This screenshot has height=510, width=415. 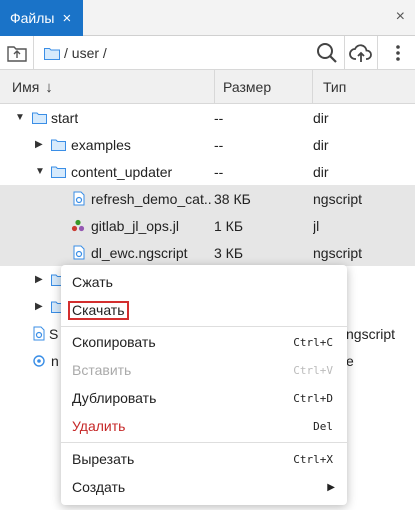 I want to click on menu-item-download: Скачать, so click(x=204, y=310).